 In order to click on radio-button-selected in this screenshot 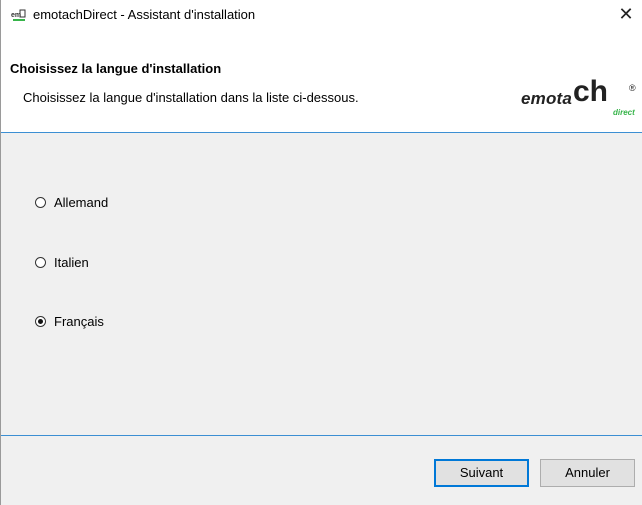, I will do `click(40, 321)`.